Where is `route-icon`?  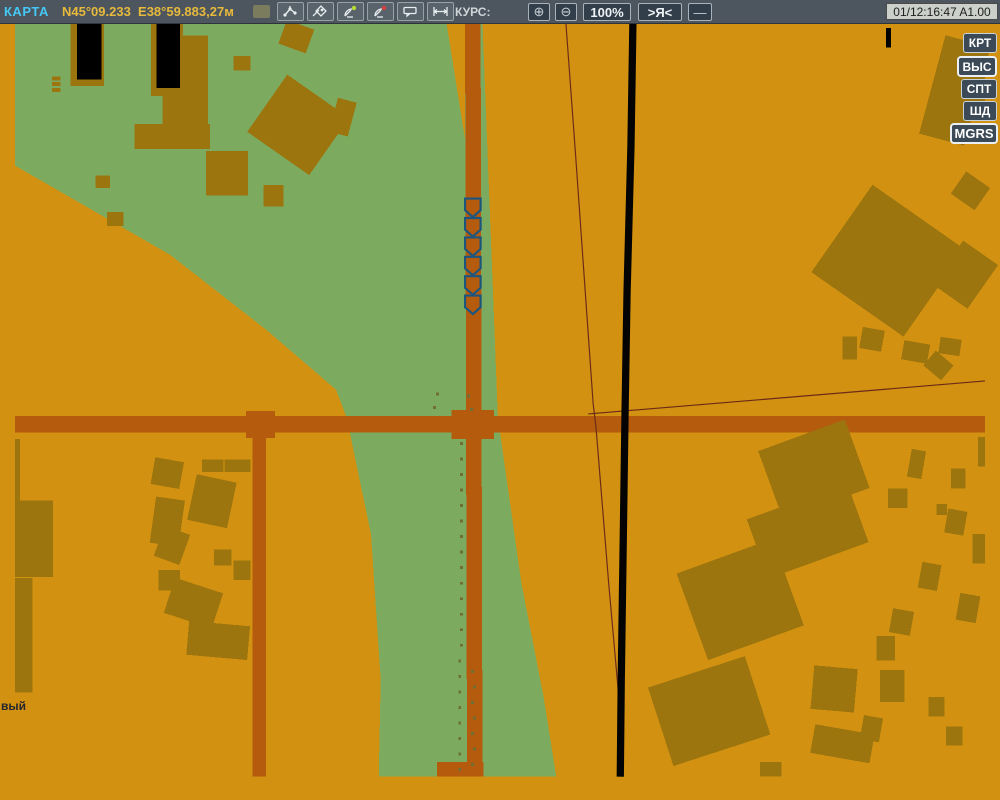 route-icon is located at coordinates (290, 11).